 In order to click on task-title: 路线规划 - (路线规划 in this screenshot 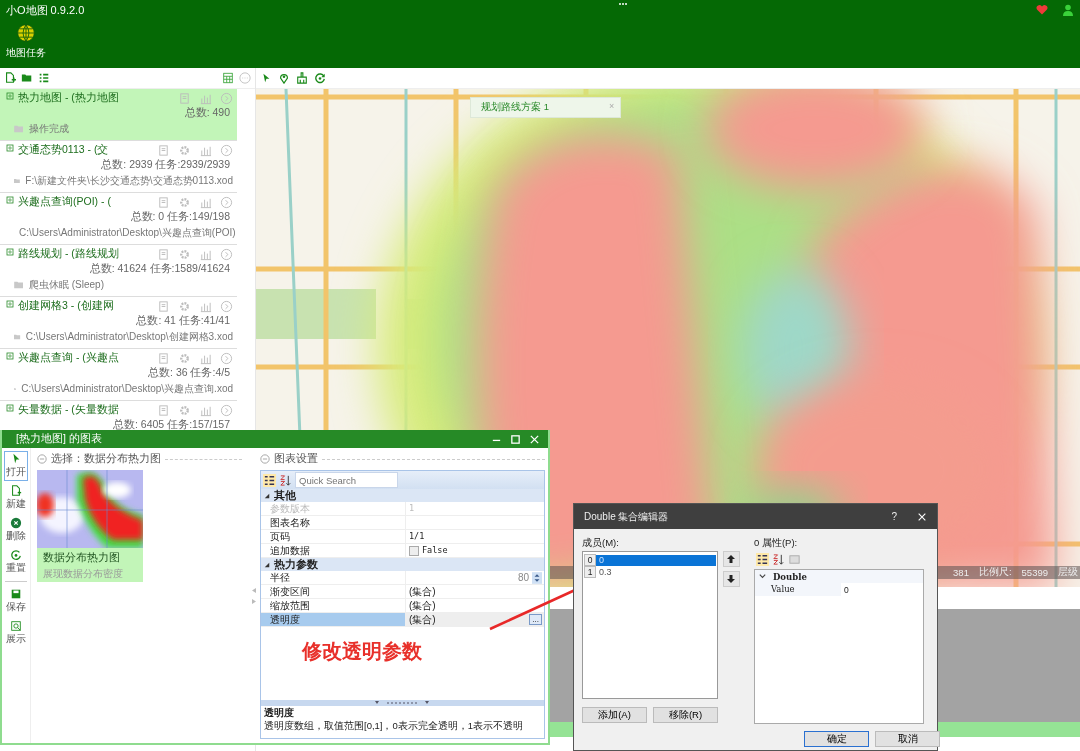, I will do `click(68, 254)`.